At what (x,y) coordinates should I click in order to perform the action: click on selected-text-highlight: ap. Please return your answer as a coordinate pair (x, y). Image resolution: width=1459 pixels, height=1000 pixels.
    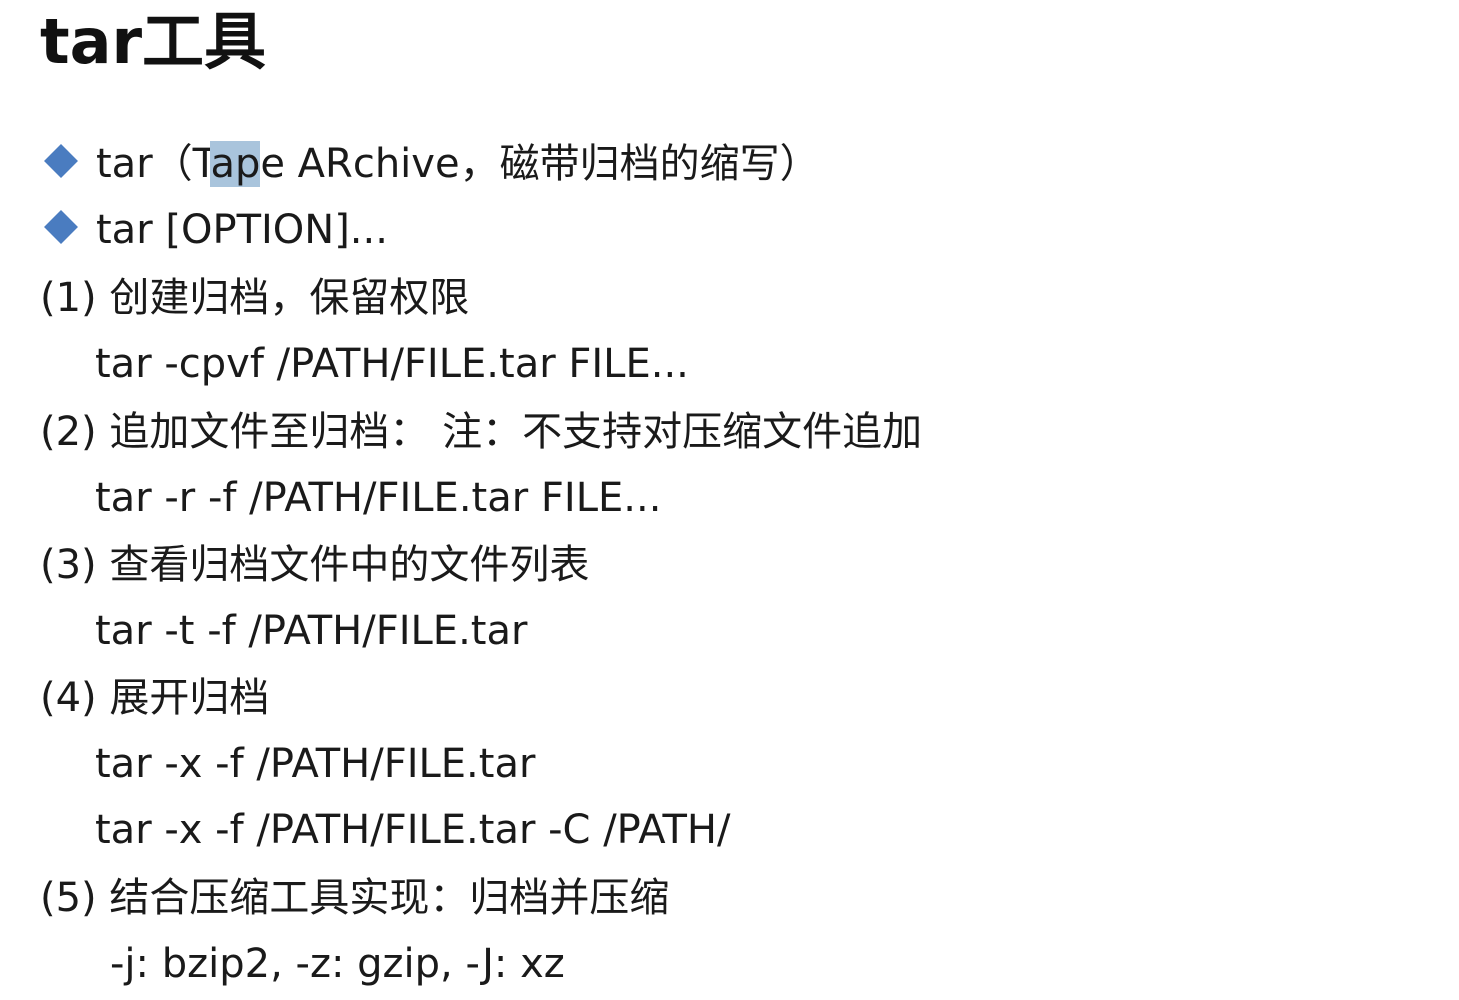
    Looking at the image, I should click on (235, 164).